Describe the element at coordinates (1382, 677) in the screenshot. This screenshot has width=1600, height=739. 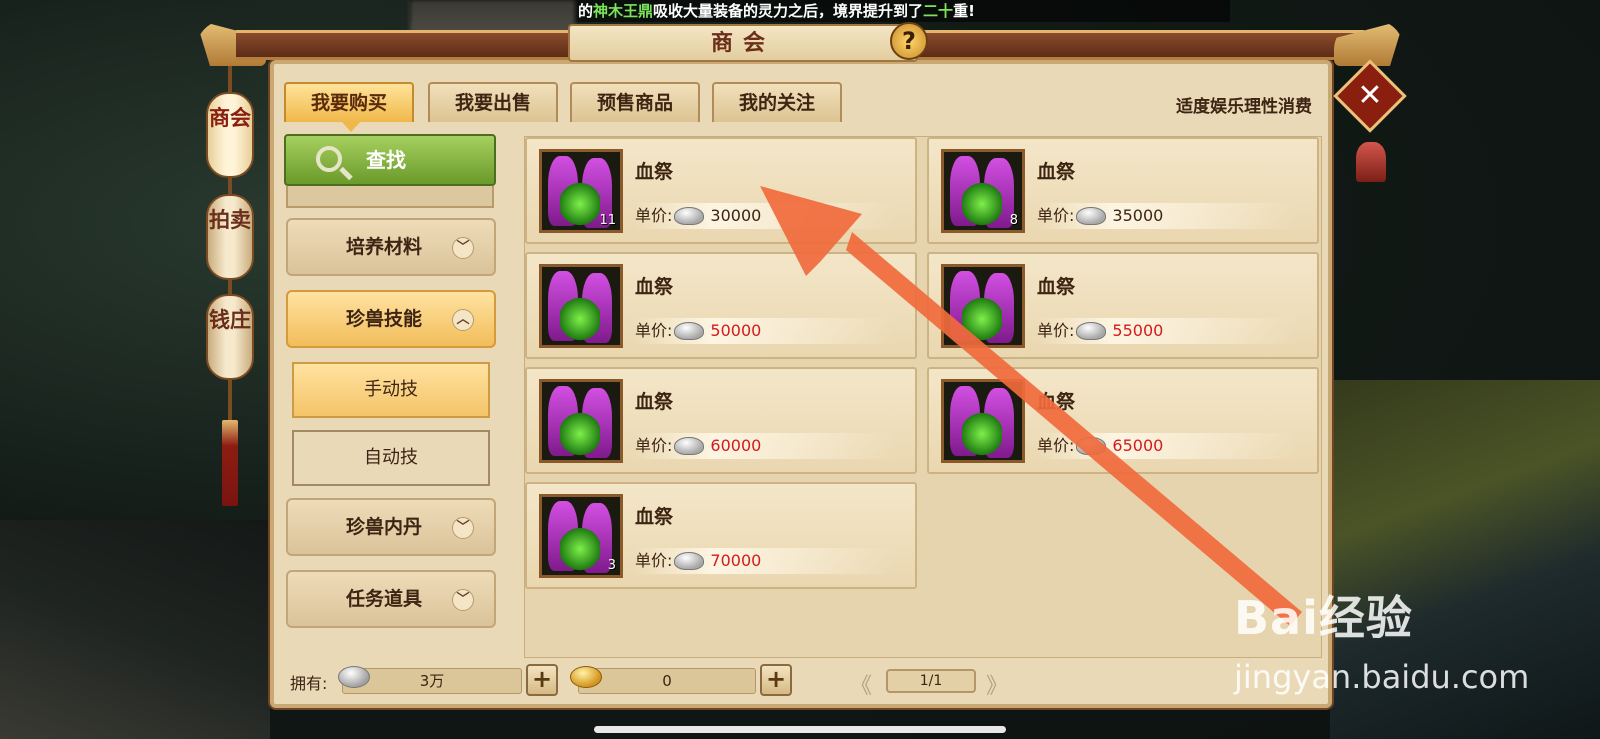
I see `watermark-url: jingyan.baidu.com` at that location.